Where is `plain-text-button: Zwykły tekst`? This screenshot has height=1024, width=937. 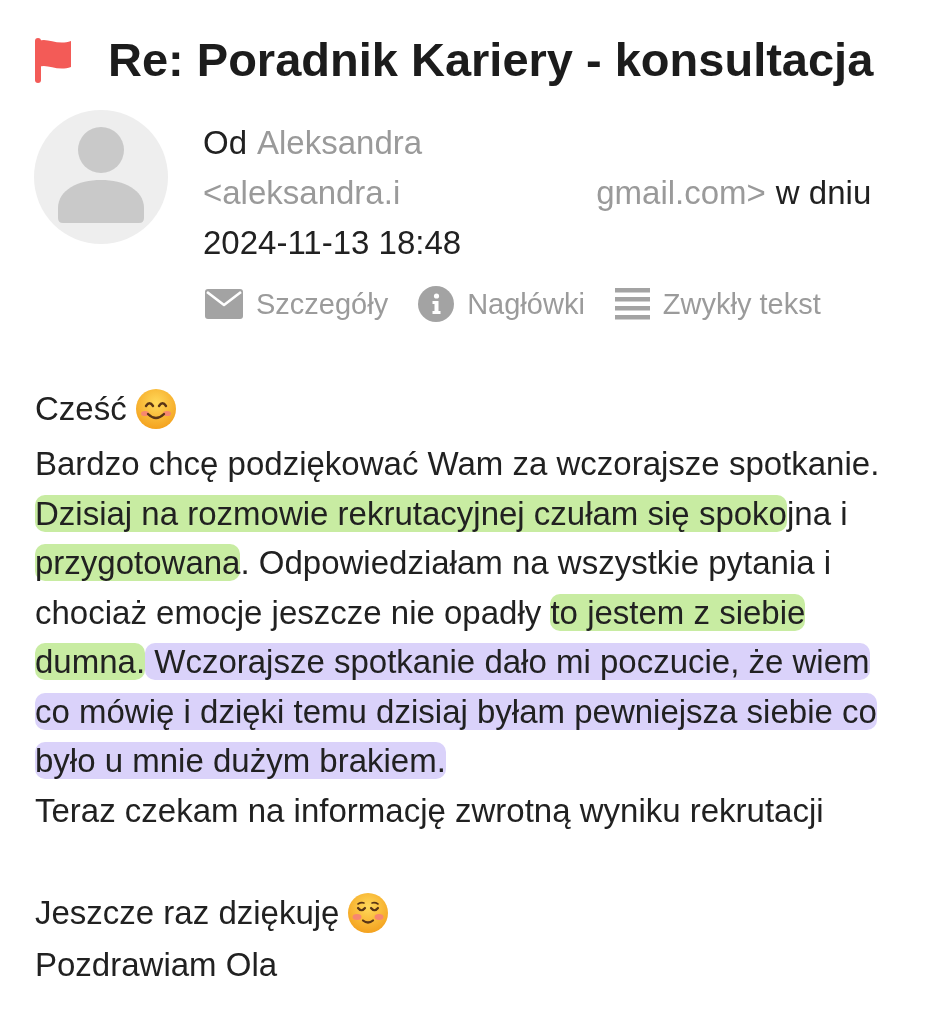
plain-text-button: Zwykły tekst is located at coordinates (717, 304).